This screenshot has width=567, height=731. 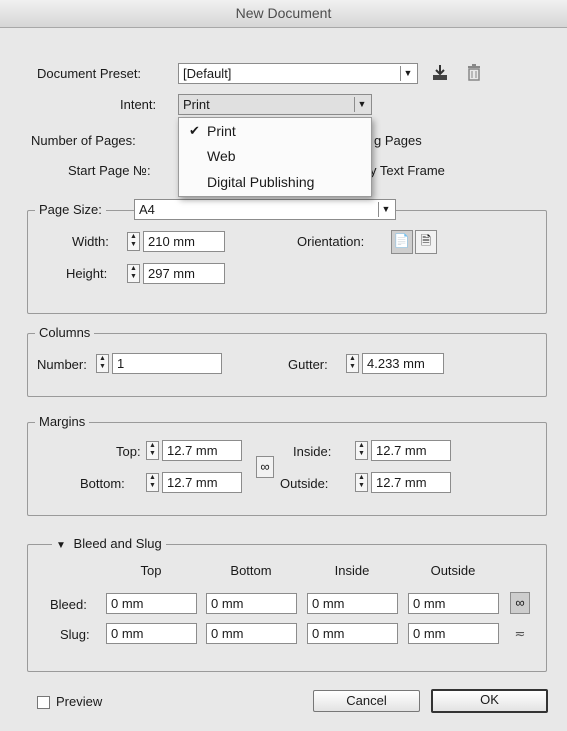 What do you see at coordinates (453, 570) in the screenshot?
I see `header-outside: Outside` at bounding box center [453, 570].